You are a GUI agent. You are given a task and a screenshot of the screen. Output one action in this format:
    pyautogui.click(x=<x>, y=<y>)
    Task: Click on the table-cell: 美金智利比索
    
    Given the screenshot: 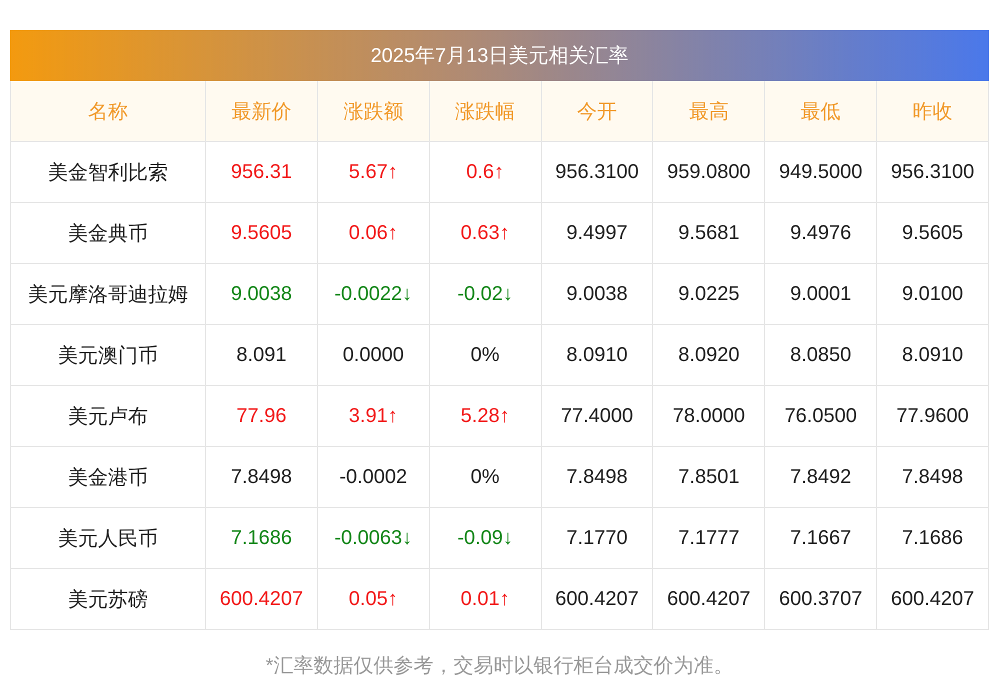 What is the action you would take?
    pyautogui.click(x=108, y=172)
    